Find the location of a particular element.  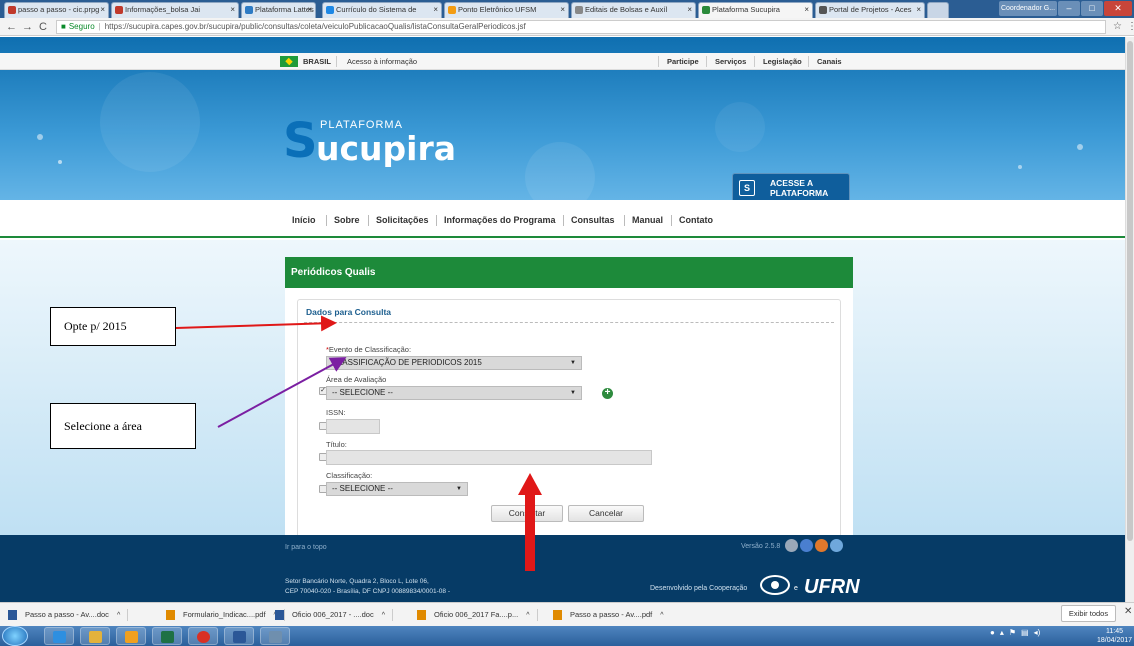

menu-icon: ⋮ is located at coordinates (1130, 27).